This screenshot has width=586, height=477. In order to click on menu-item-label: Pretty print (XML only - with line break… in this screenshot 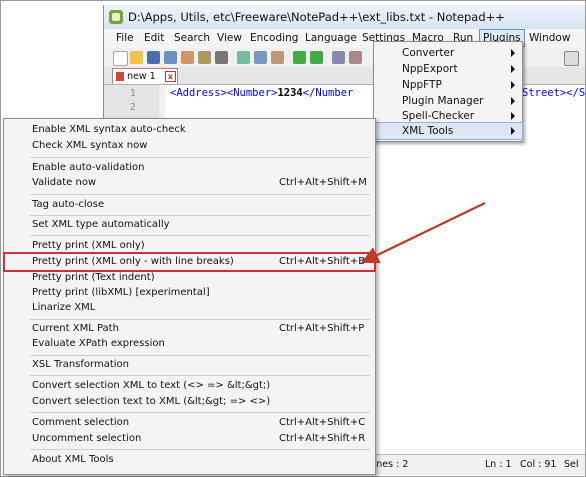, I will do `click(133, 261)`.